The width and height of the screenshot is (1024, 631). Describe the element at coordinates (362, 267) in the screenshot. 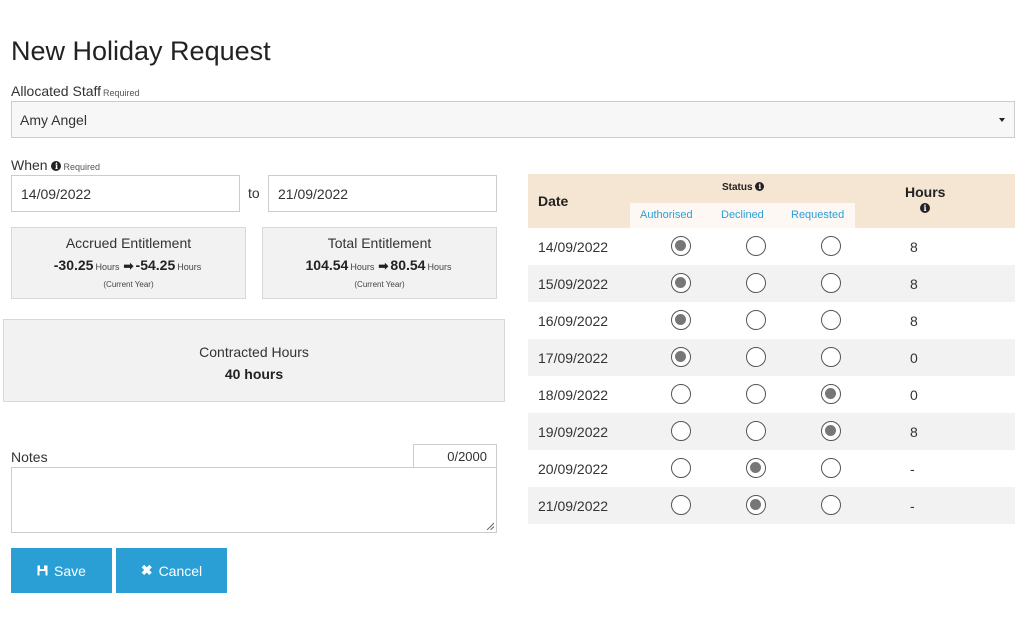

I see `total-from-unit: Hours` at that location.